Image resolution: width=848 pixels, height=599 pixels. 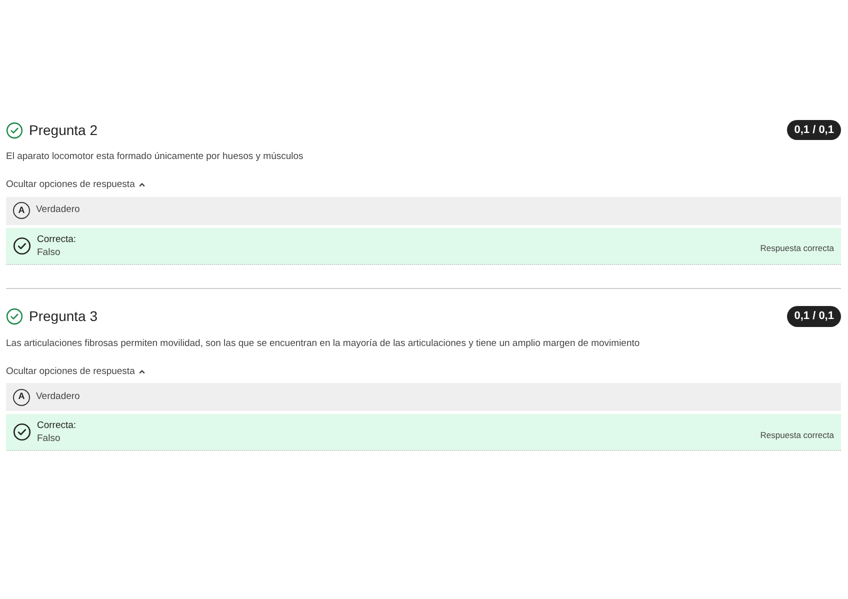 What do you see at coordinates (63, 130) in the screenshot?
I see `question-title: Pregunta 2` at bounding box center [63, 130].